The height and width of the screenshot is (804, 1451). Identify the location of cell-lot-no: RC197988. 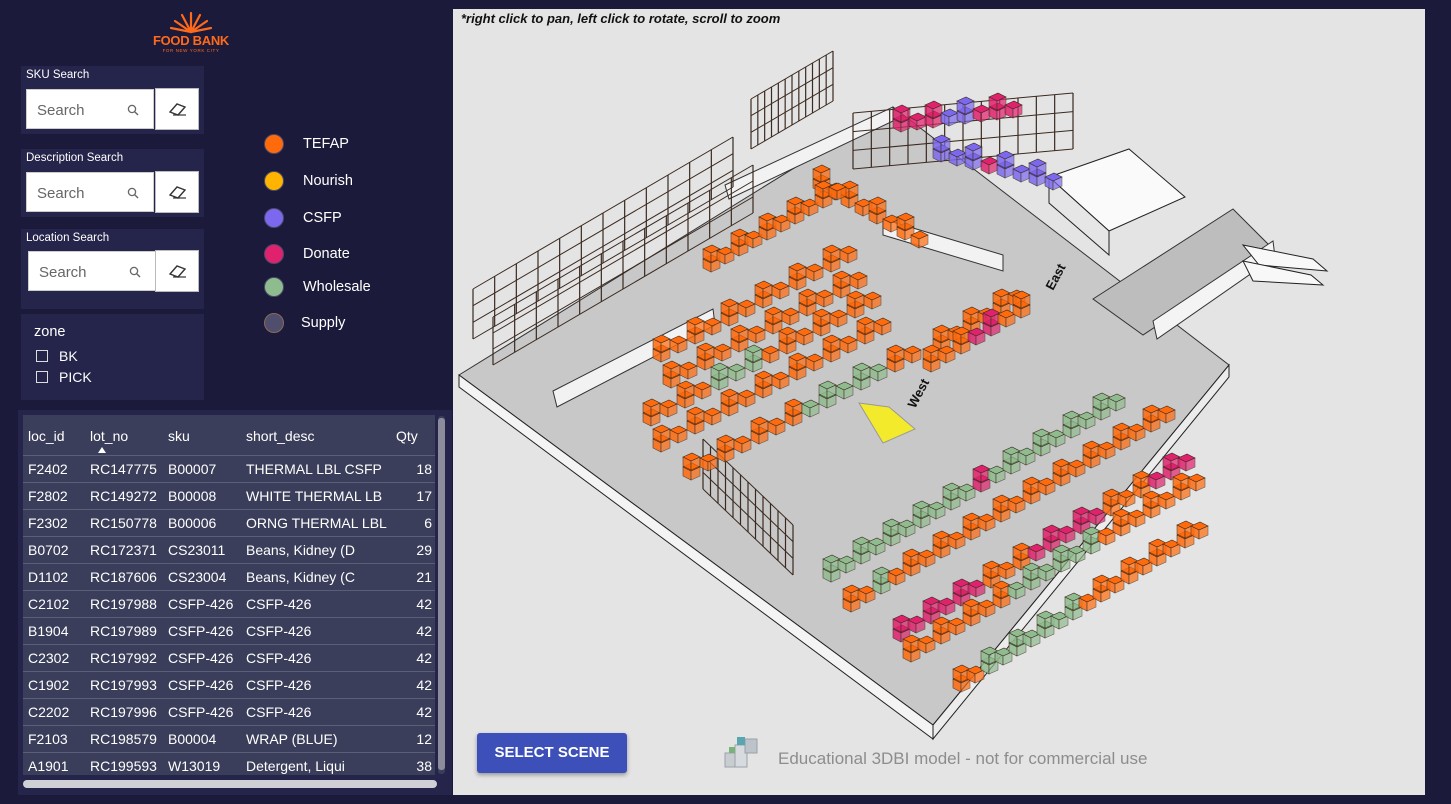
(123, 604).